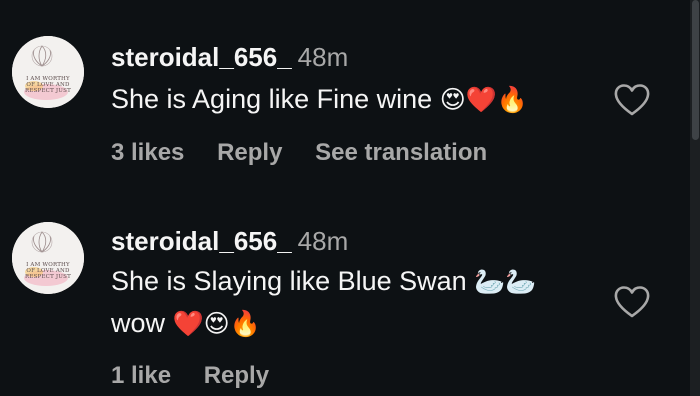 Image resolution: width=700 pixels, height=396 pixels. I want to click on comment-actions: 1 like Reply, so click(203, 376).